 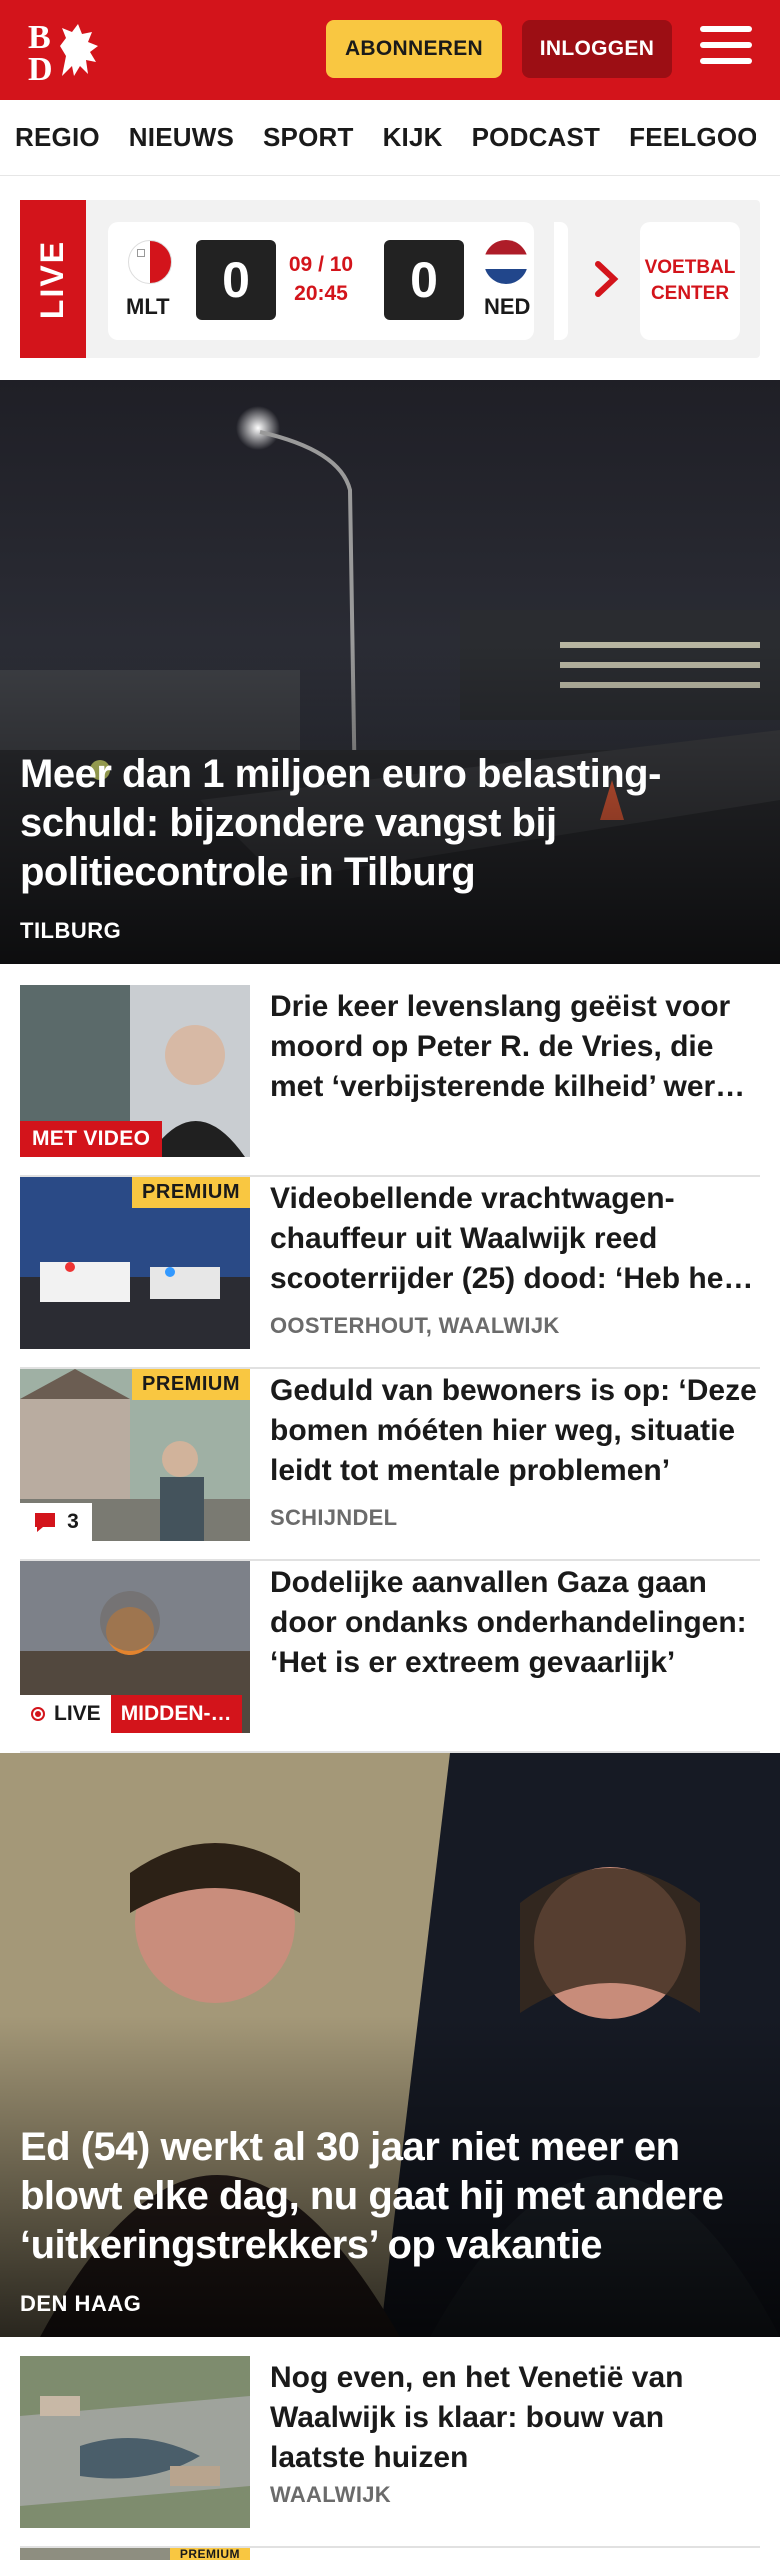 What do you see at coordinates (330, 2494) in the screenshot?
I see `article-location: WAALWIJK` at bounding box center [330, 2494].